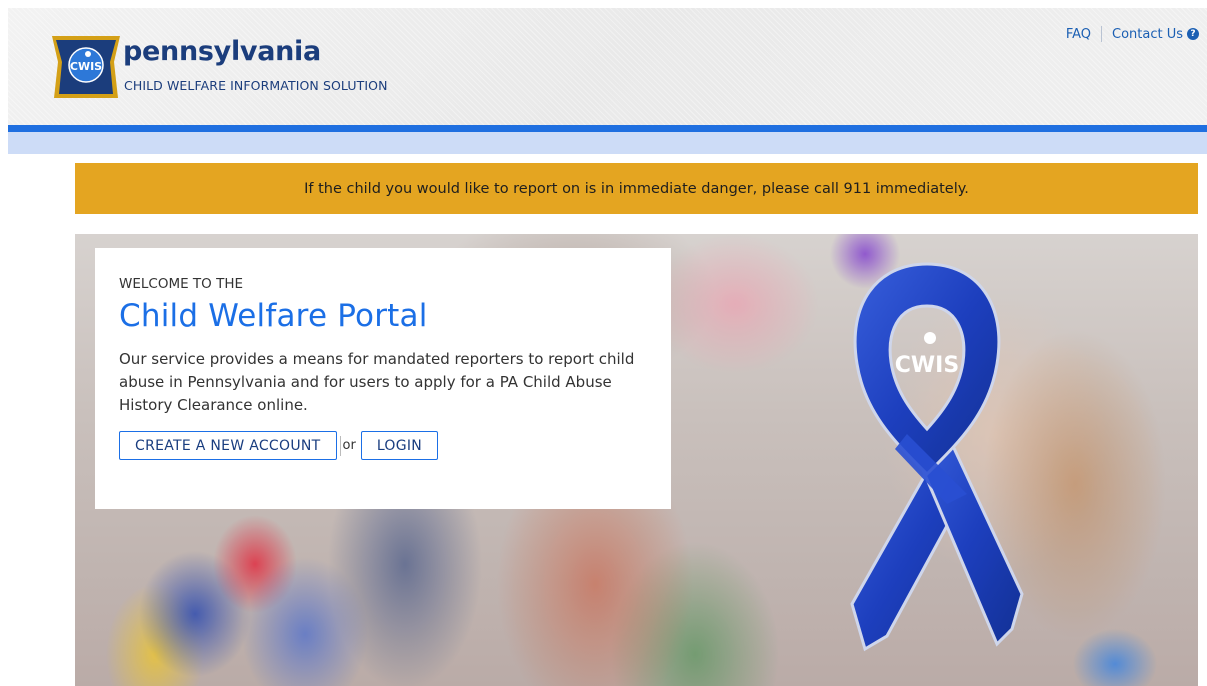 The width and height of the screenshot is (1207, 686). I want to click on question-circle-icon: ?, so click(1193, 34).